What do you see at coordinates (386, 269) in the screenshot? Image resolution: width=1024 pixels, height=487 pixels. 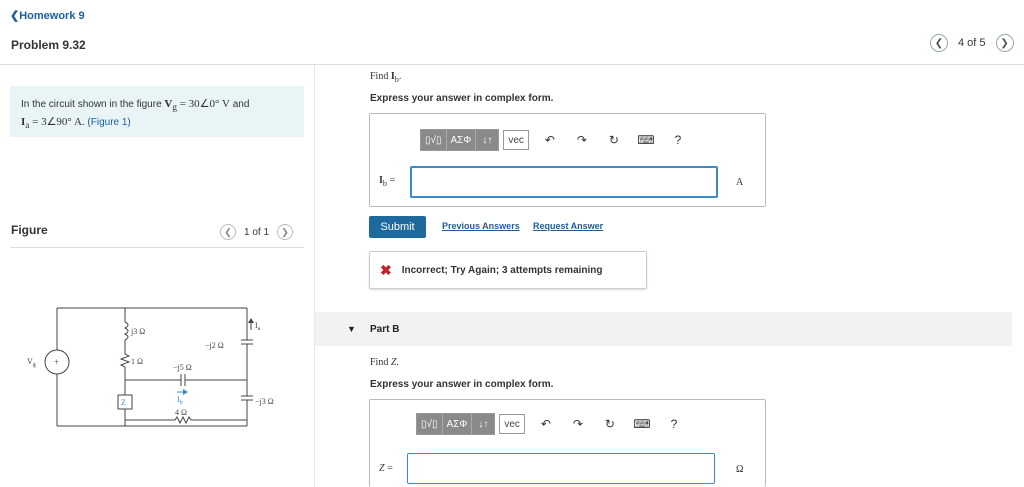 I see `incorrect-x-icon: ✖` at bounding box center [386, 269].